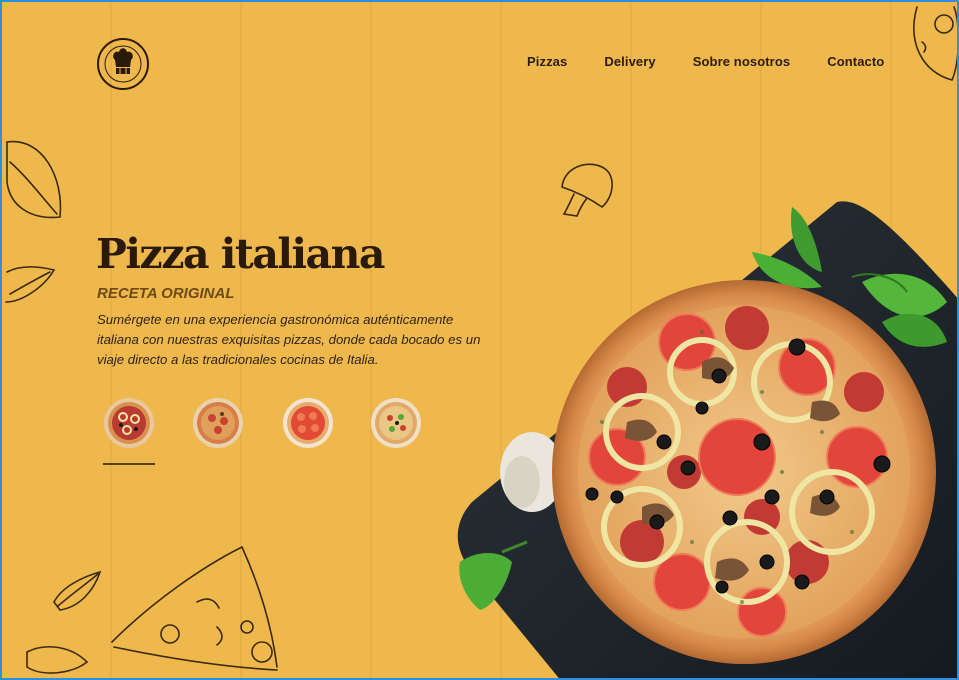 The height and width of the screenshot is (680, 959). What do you see at coordinates (166, 293) in the screenshot?
I see `hero-subtitle: RECETA ORIGINAL` at bounding box center [166, 293].